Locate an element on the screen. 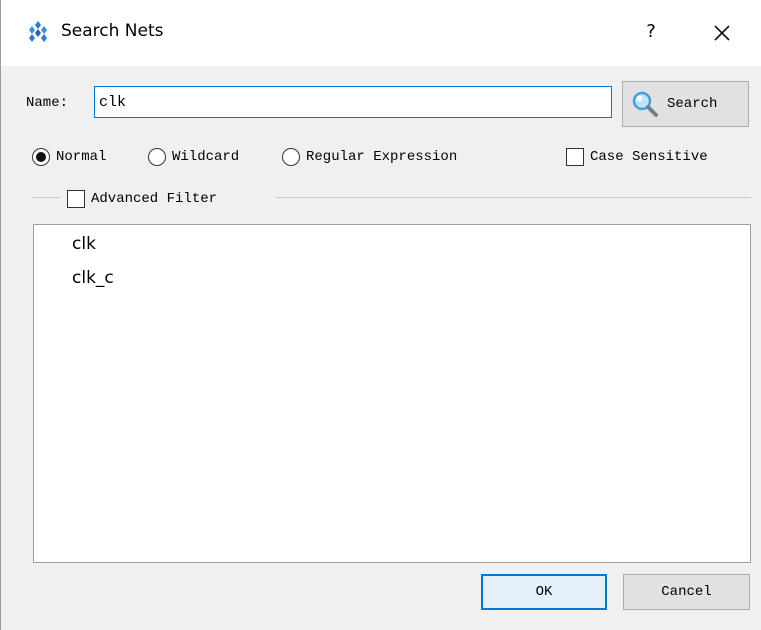 The width and height of the screenshot is (761, 630). case-sensitive-label: Case Sensitive is located at coordinates (649, 157).